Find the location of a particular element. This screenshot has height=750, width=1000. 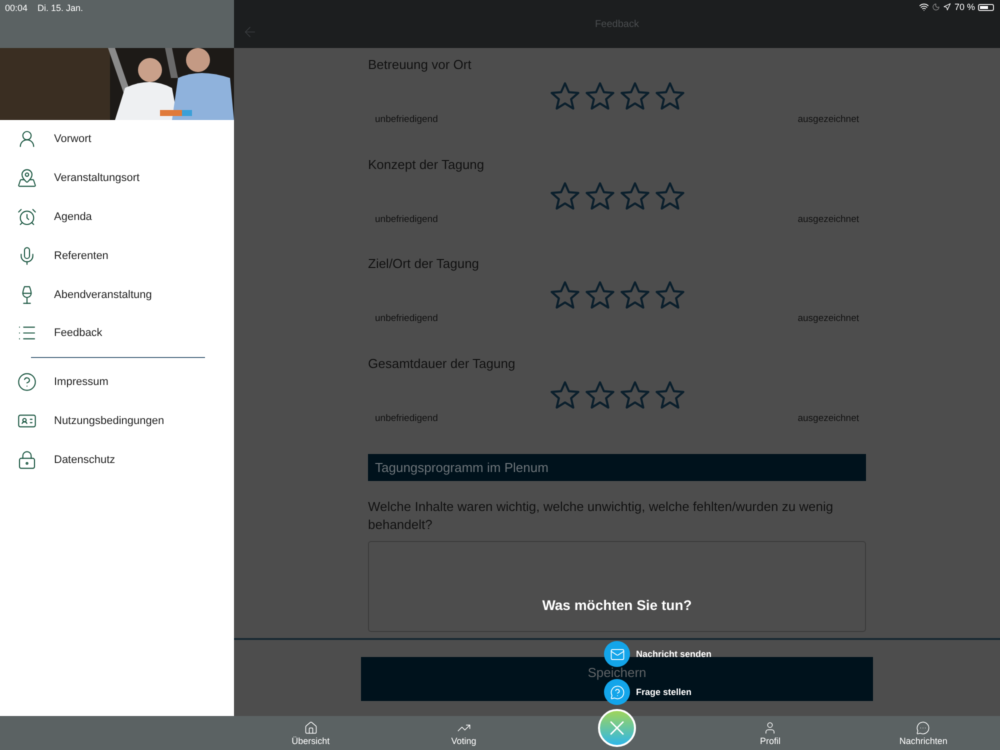

question-icon is located at coordinates (617, 692).